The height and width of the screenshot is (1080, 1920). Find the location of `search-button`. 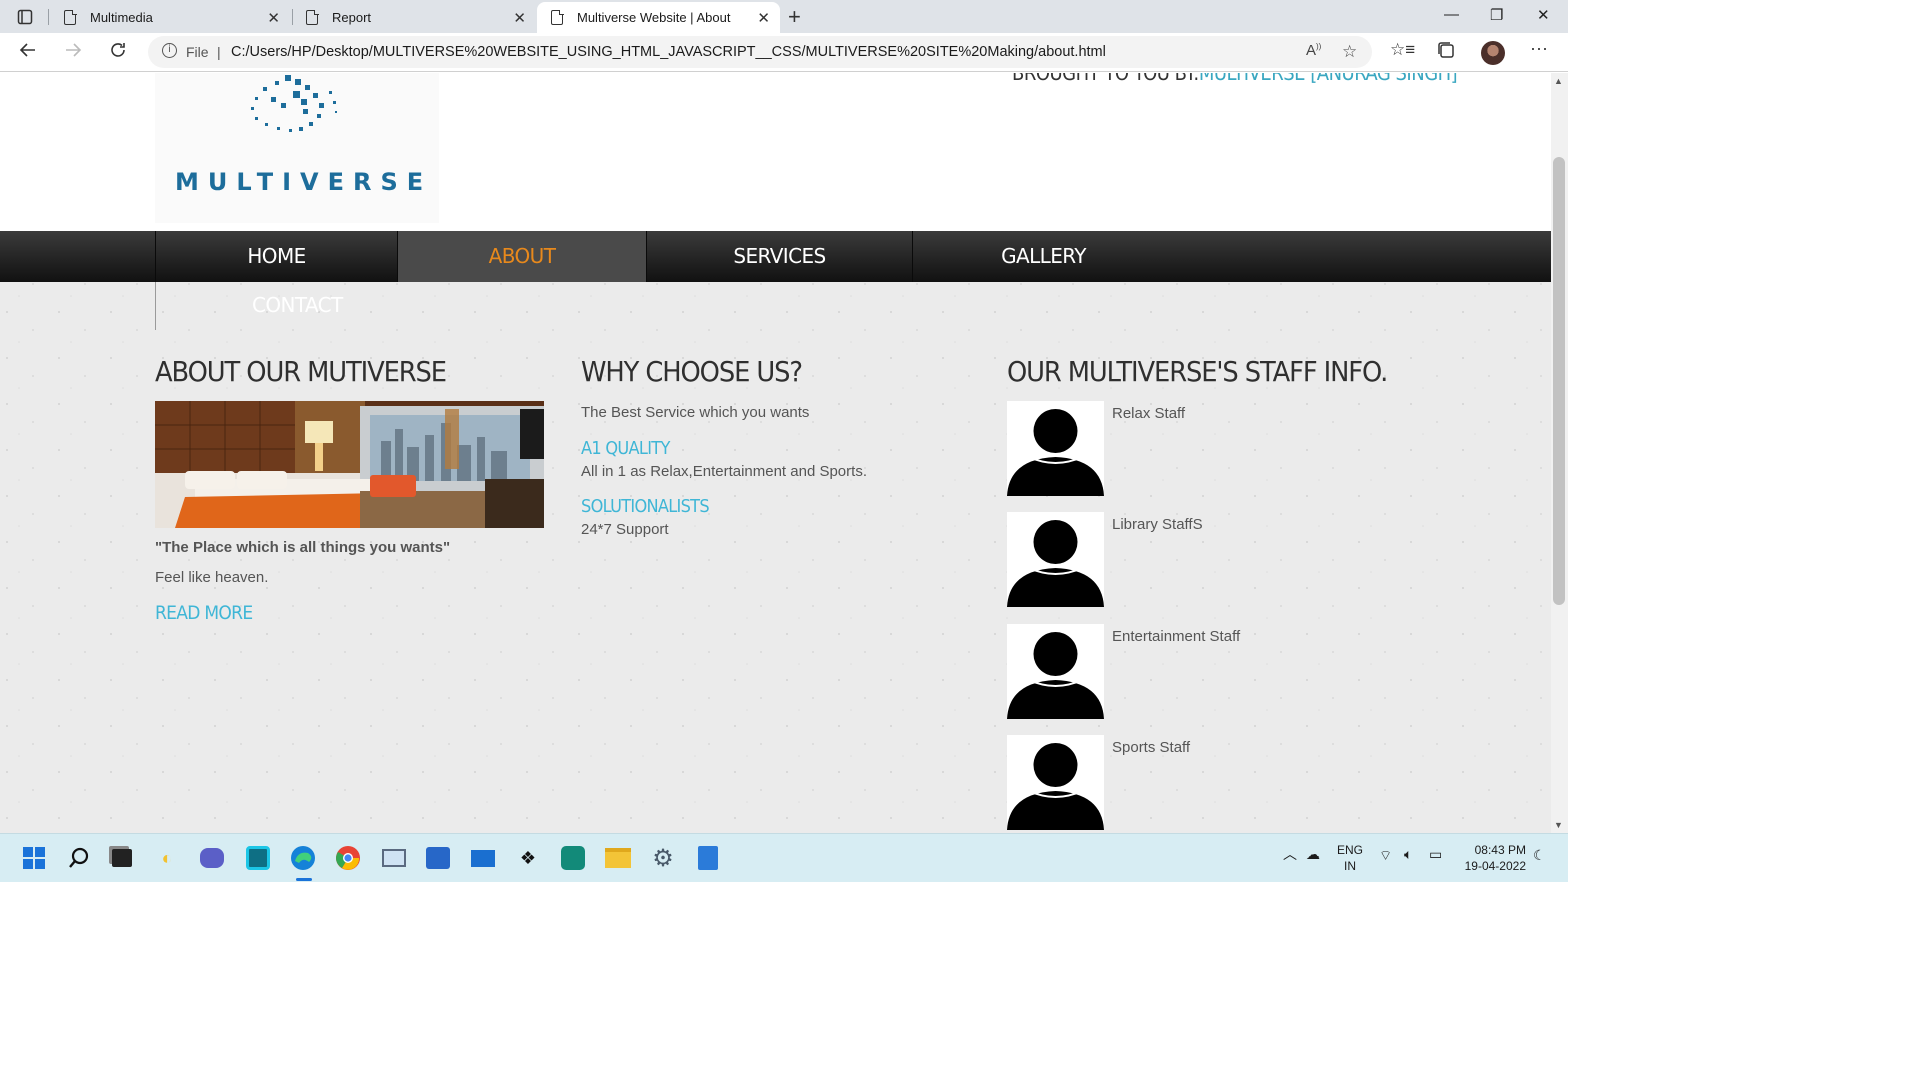

search-button is located at coordinates (79, 858).